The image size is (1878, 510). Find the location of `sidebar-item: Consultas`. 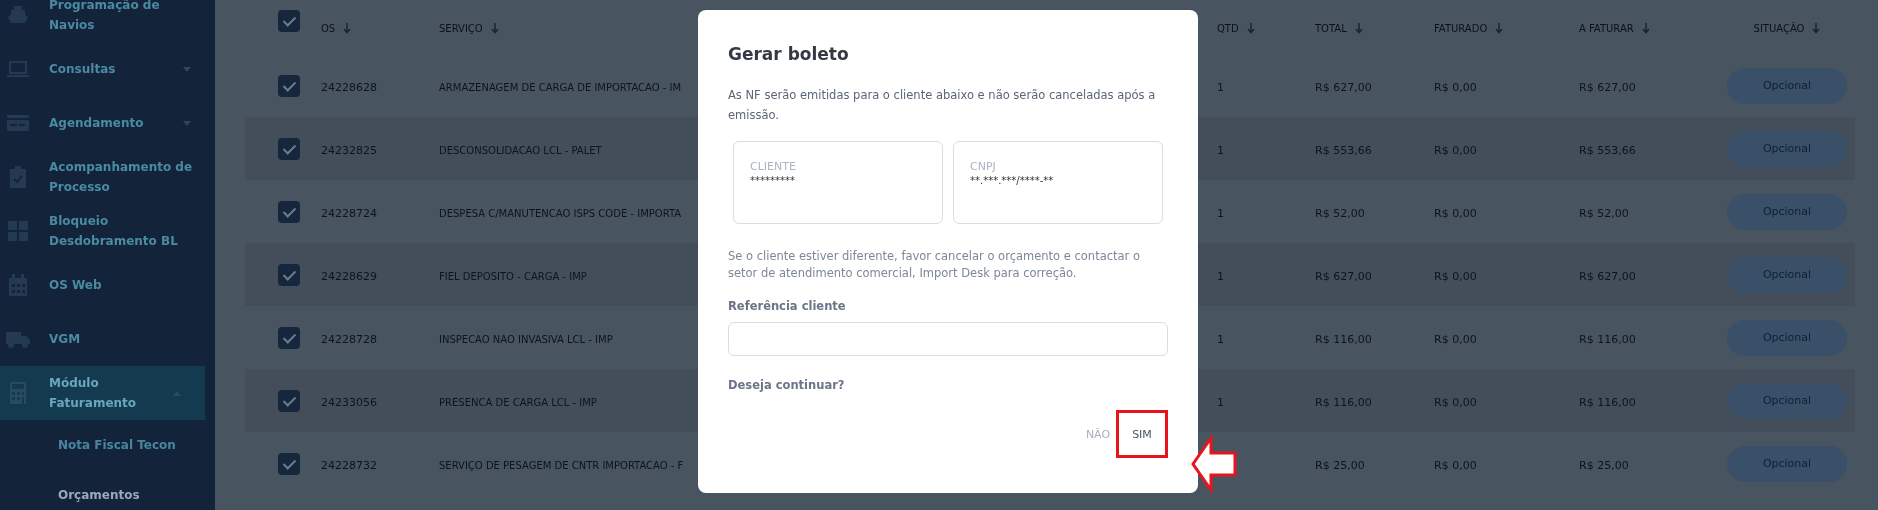

sidebar-item: Consultas is located at coordinates (107, 69).